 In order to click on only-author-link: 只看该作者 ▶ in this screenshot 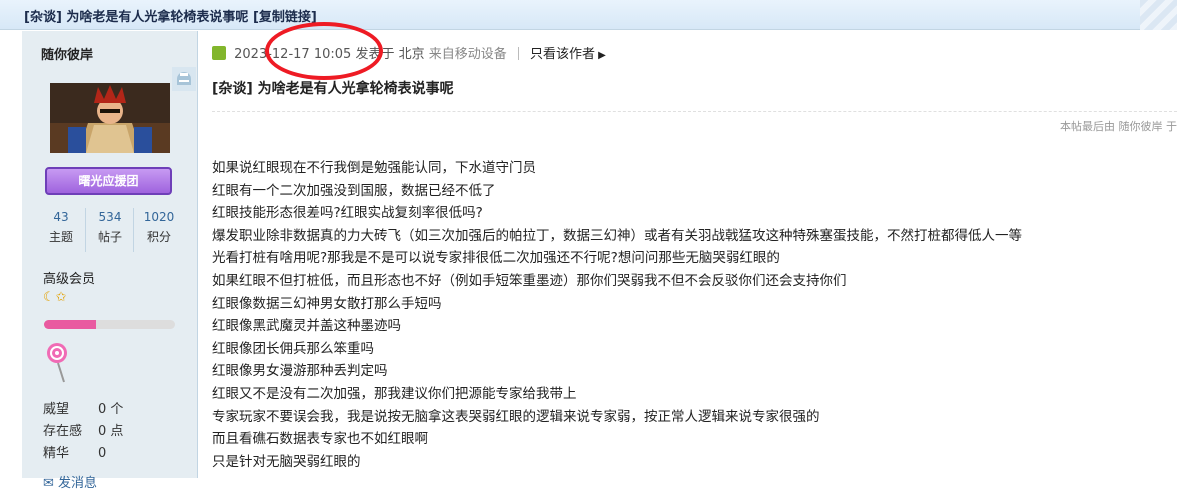, I will do `click(568, 54)`.